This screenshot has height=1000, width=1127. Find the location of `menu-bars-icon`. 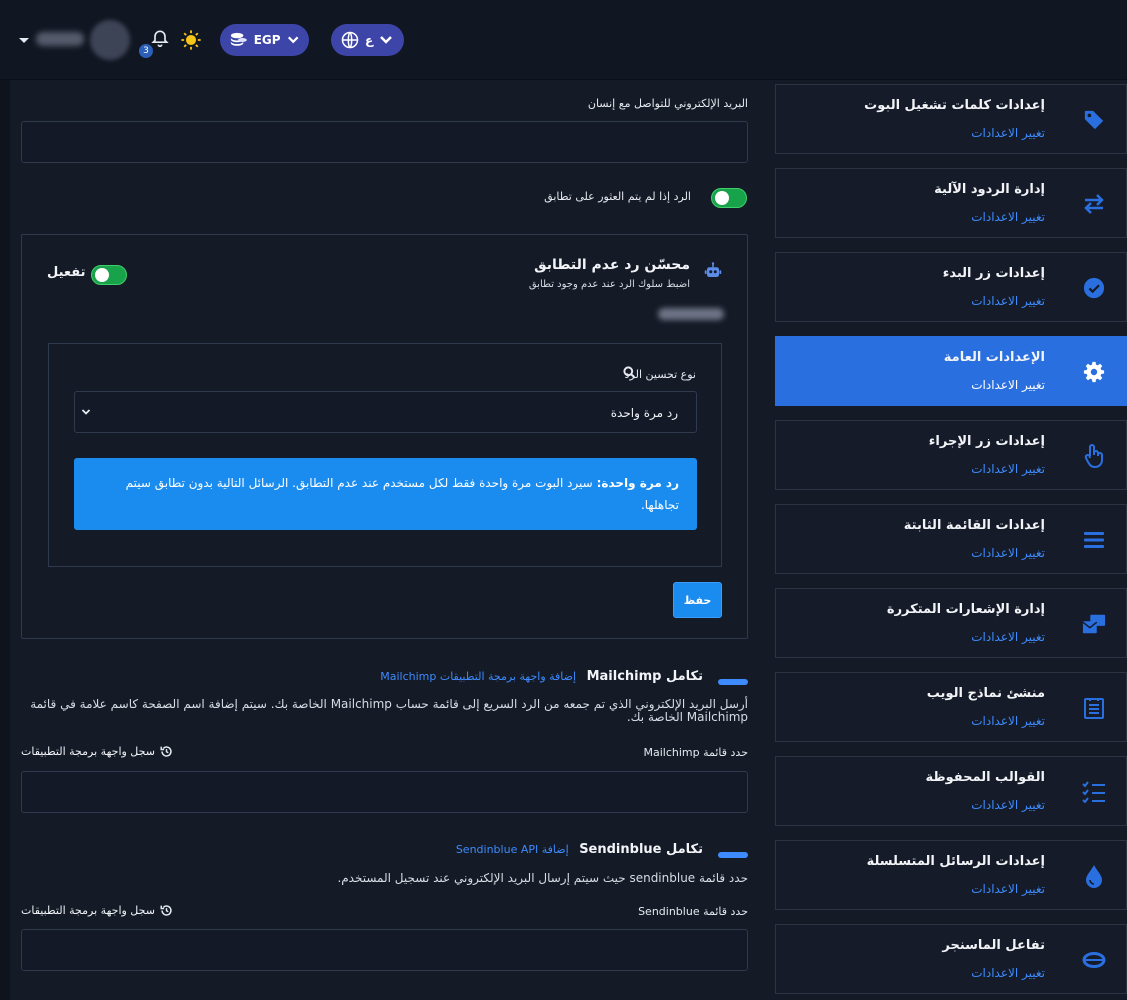

menu-bars-icon is located at coordinates (1094, 540).